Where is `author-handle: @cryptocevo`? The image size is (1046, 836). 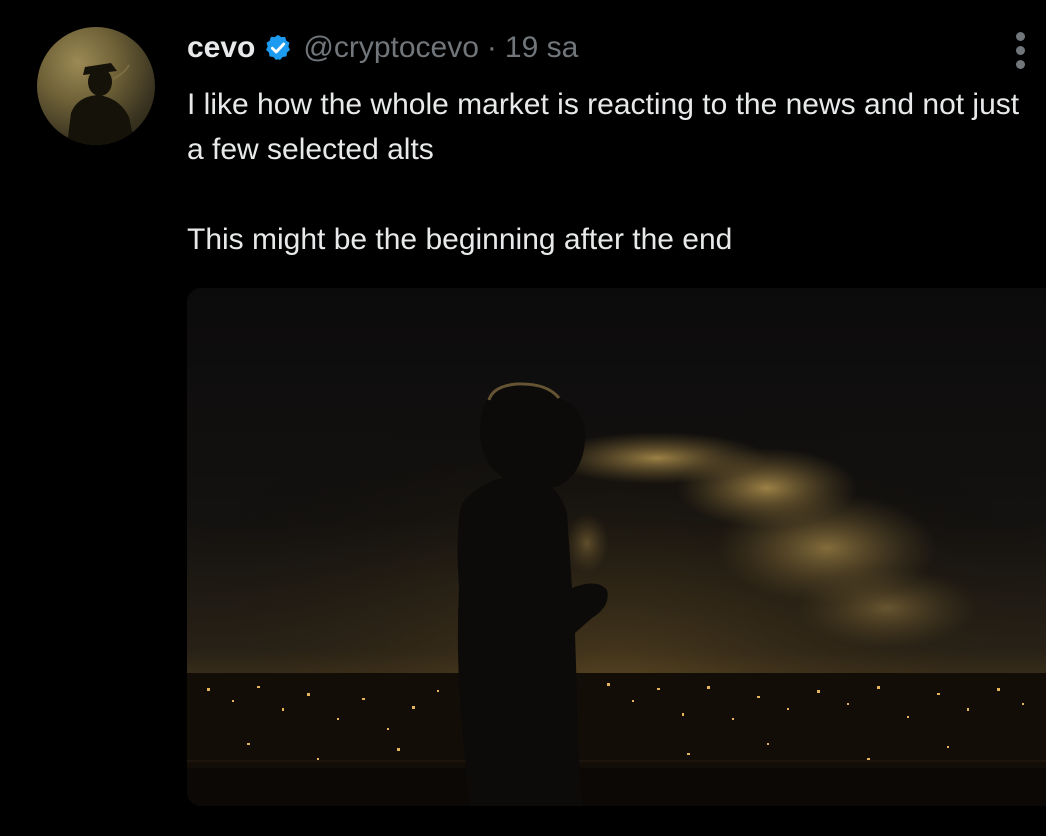
author-handle: @cryptocevo is located at coordinates (391, 48).